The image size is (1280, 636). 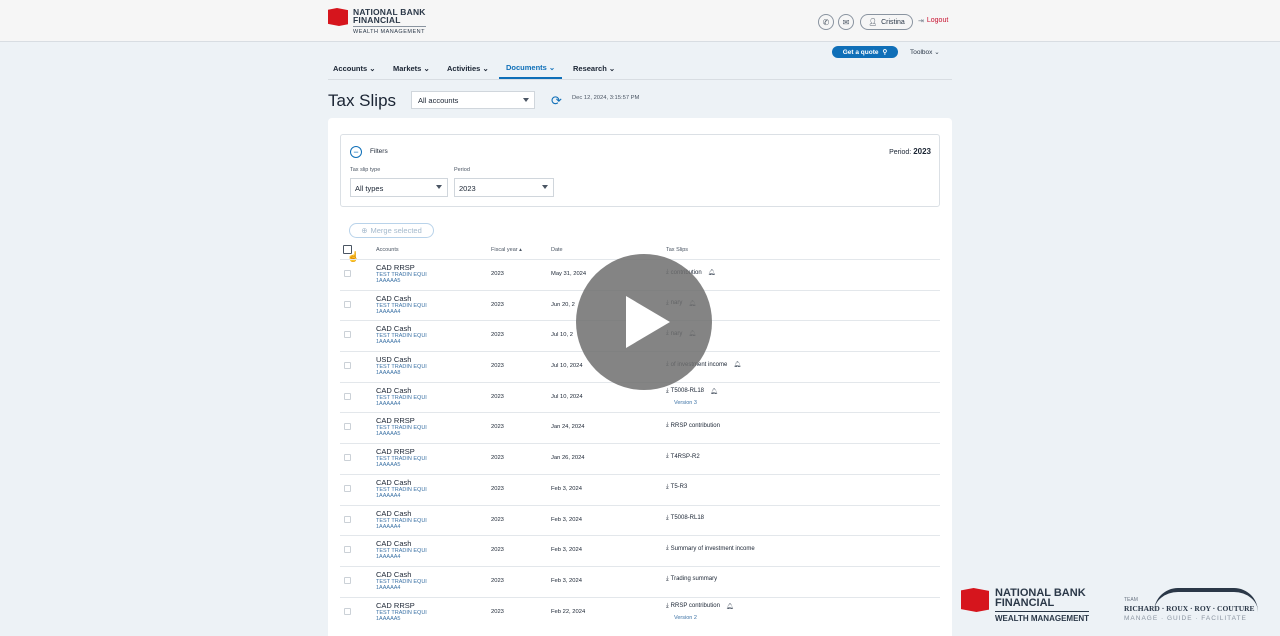 What do you see at coordinates (692, 391) in the screenshot?
I see `tax-slip-link: ⤓ T5008-RL18 🔔︎` at bounding box center [692, 391].